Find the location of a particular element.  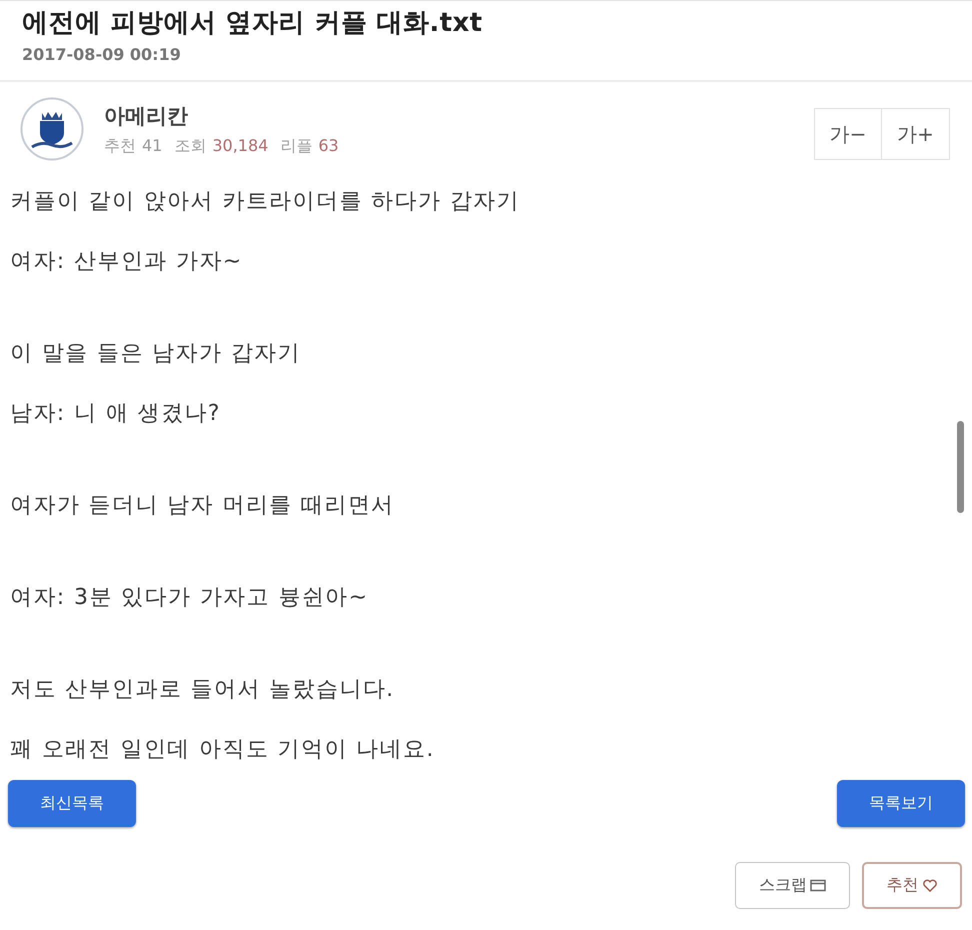

body-text: 저도 산부인과로 들어서 놀랐습니다. is located at coordinates (203, 690).